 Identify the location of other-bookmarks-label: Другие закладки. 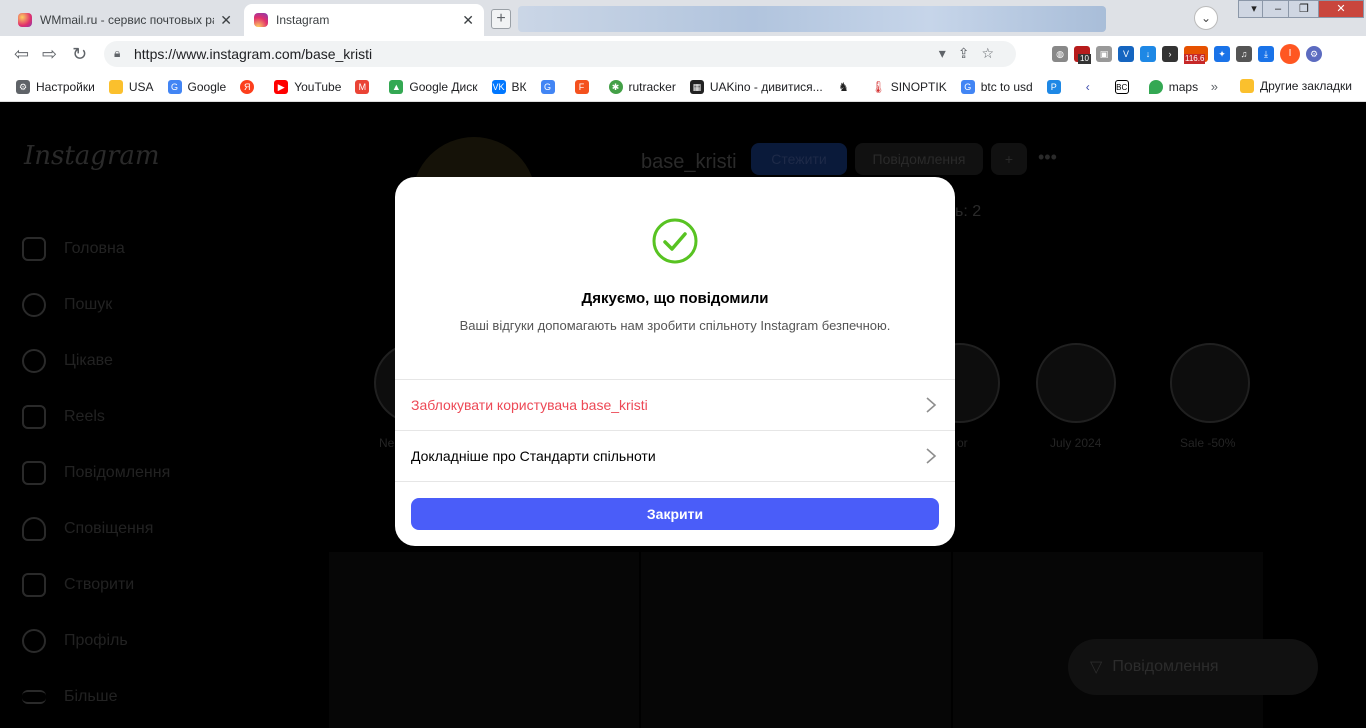
(1306, 86).